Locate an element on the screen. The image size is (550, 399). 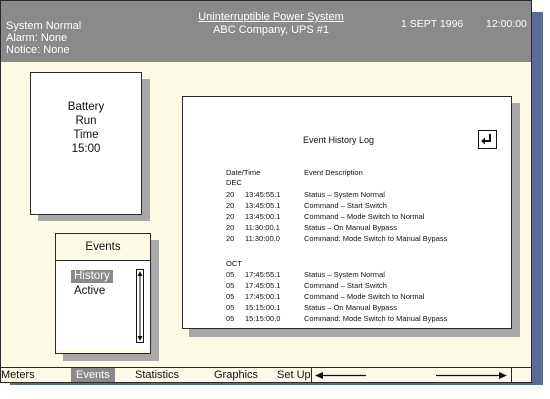
menu-setup: Set Up is located at coordinates (294, 375).